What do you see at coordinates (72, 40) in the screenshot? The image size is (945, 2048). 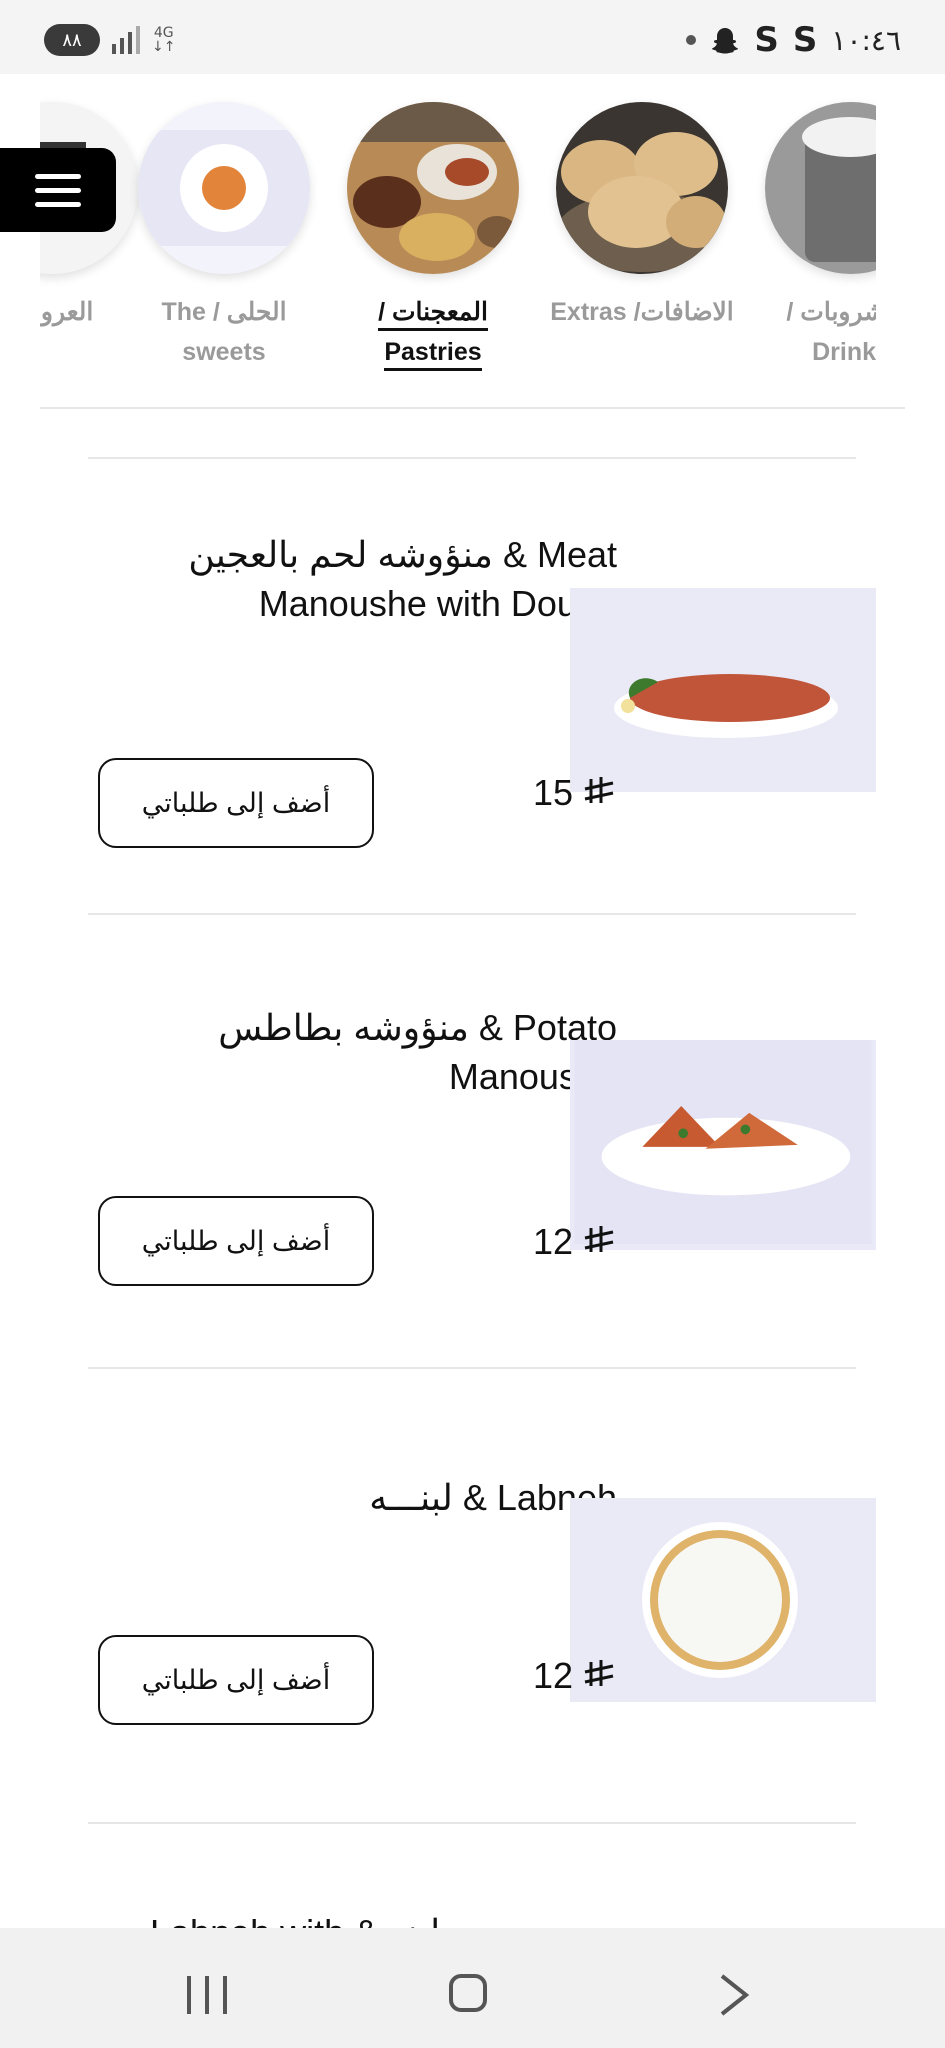 I see `battery-indicator: ٨٨` at bounding box center [72, 40].